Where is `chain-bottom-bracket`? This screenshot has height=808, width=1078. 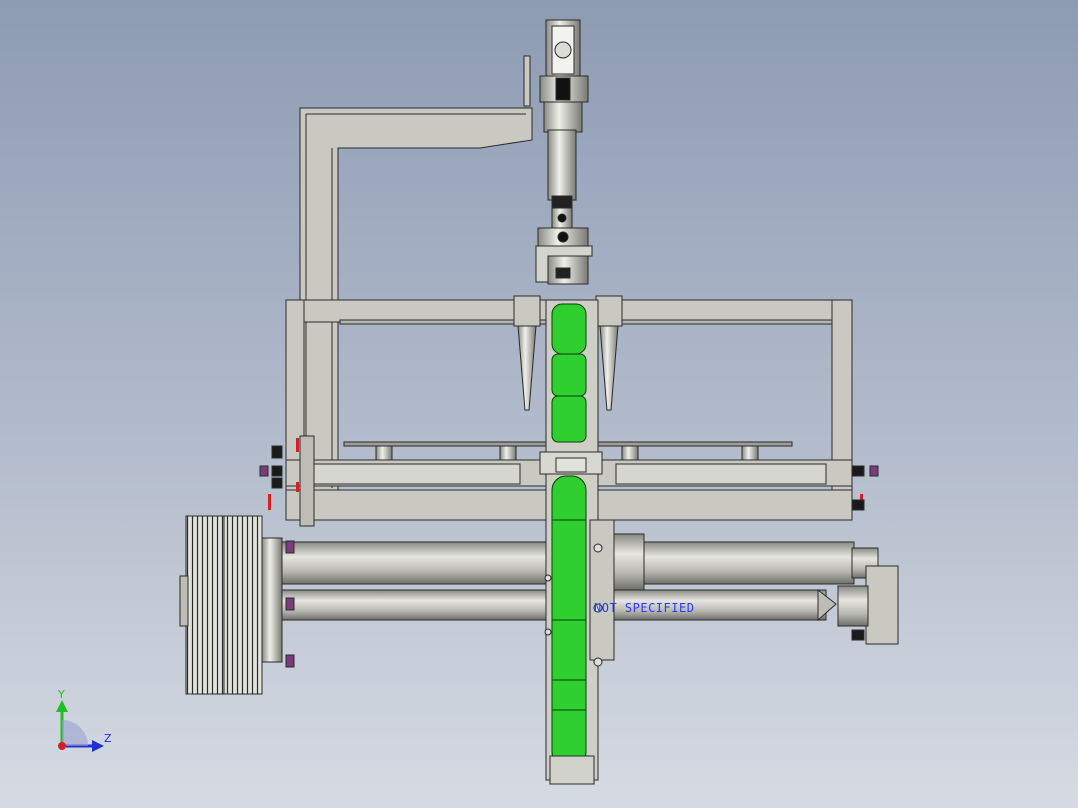
chain-bottom-bracket is located at coordinates (572, 770).